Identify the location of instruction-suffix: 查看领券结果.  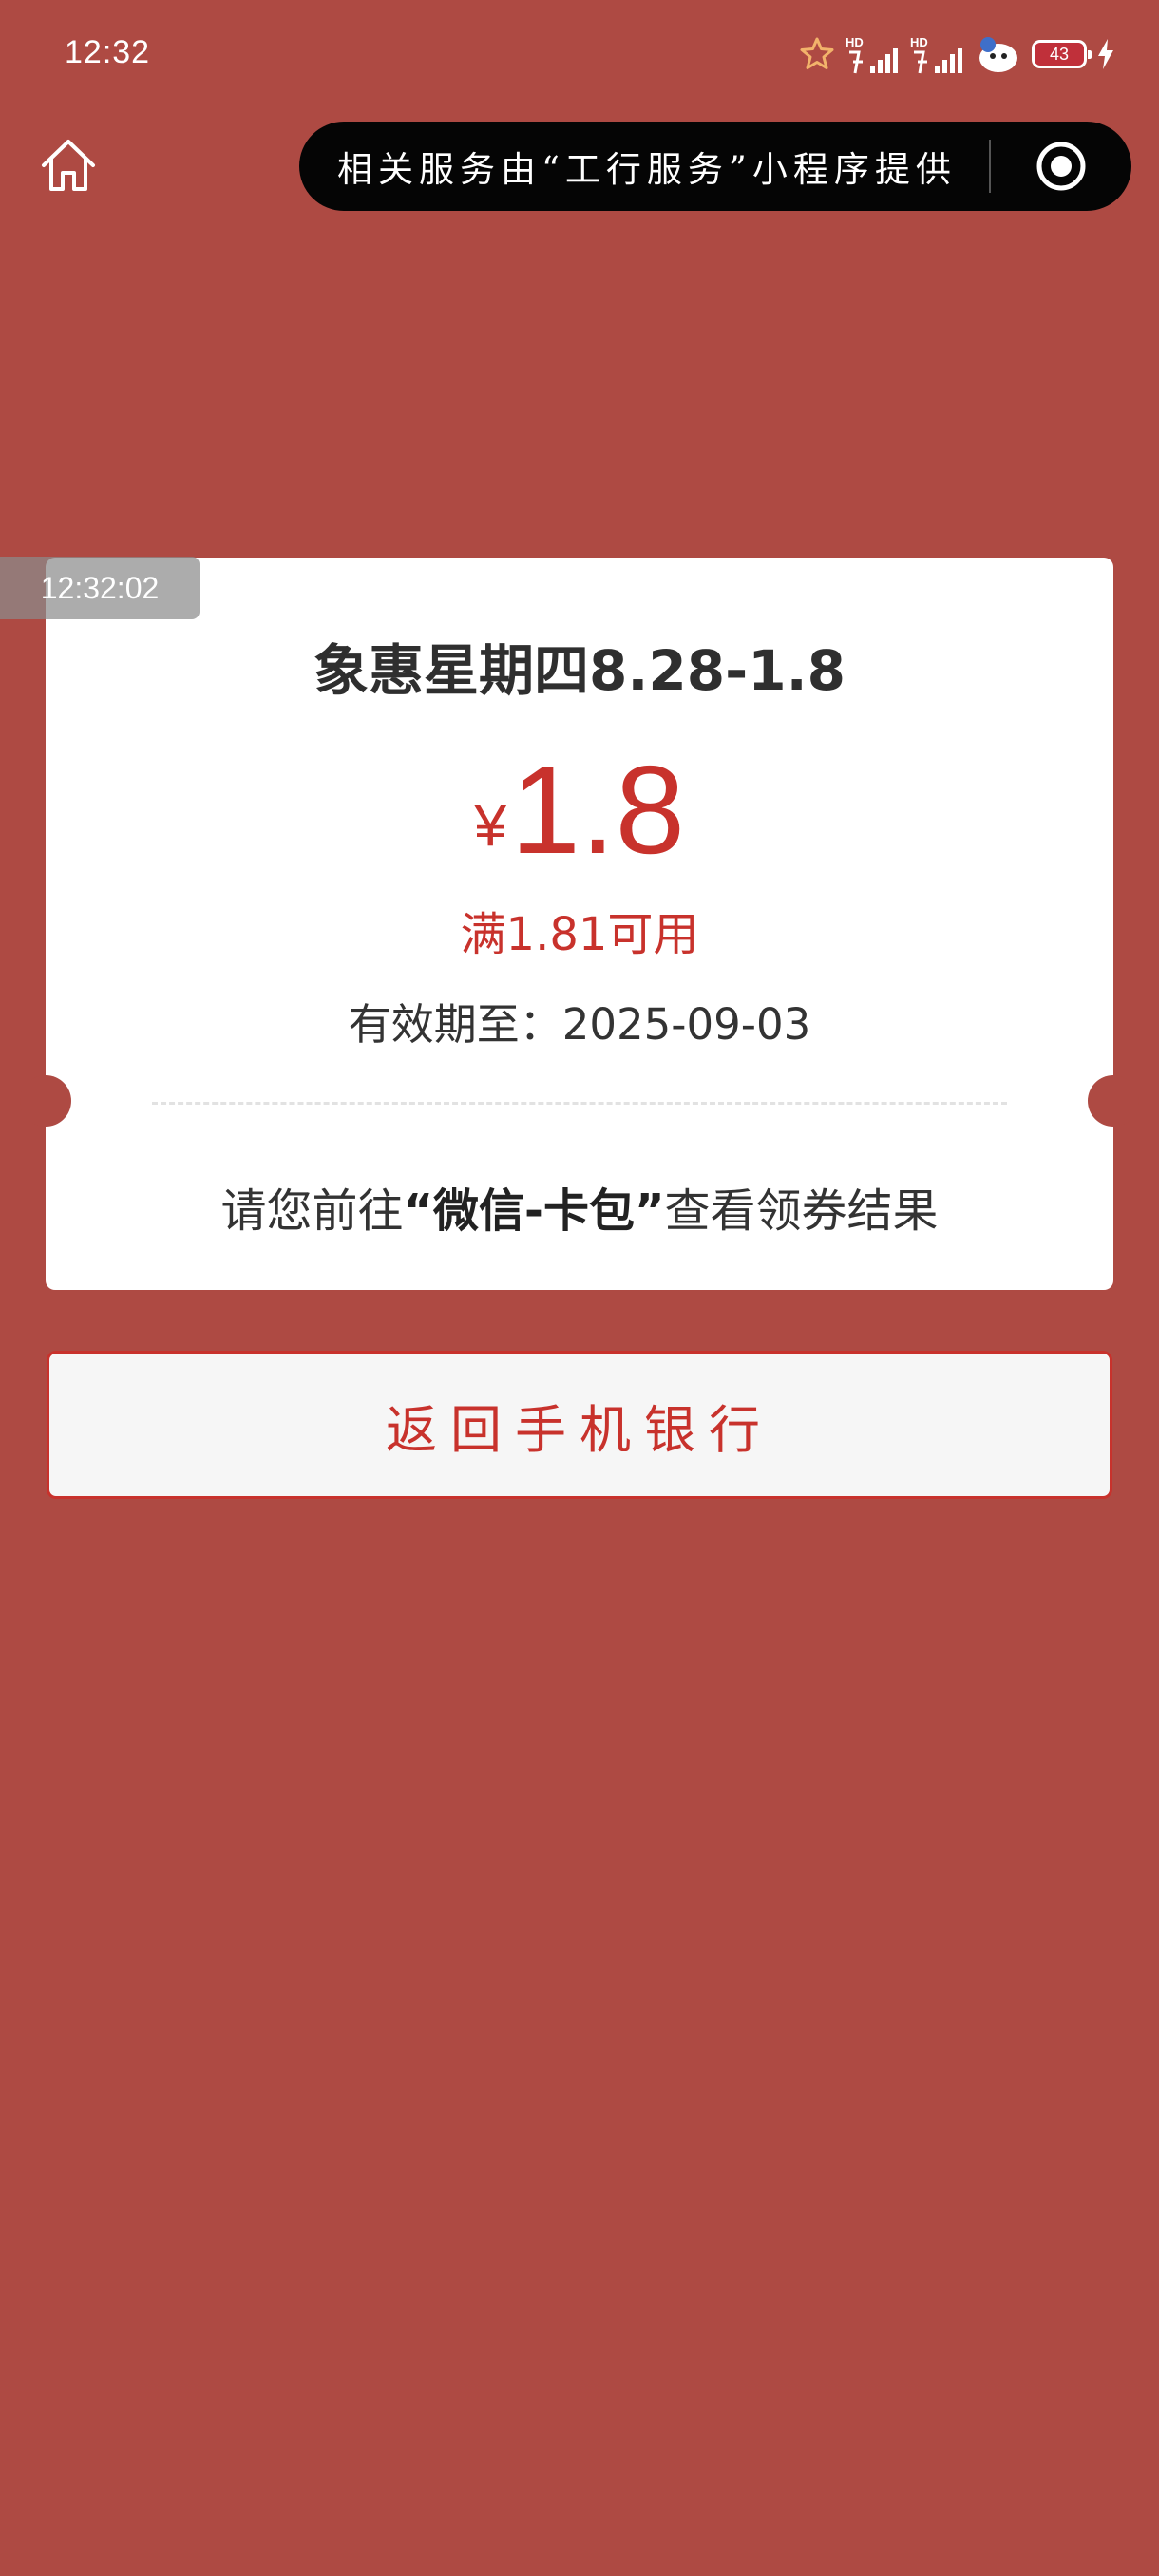
(801, 1211).